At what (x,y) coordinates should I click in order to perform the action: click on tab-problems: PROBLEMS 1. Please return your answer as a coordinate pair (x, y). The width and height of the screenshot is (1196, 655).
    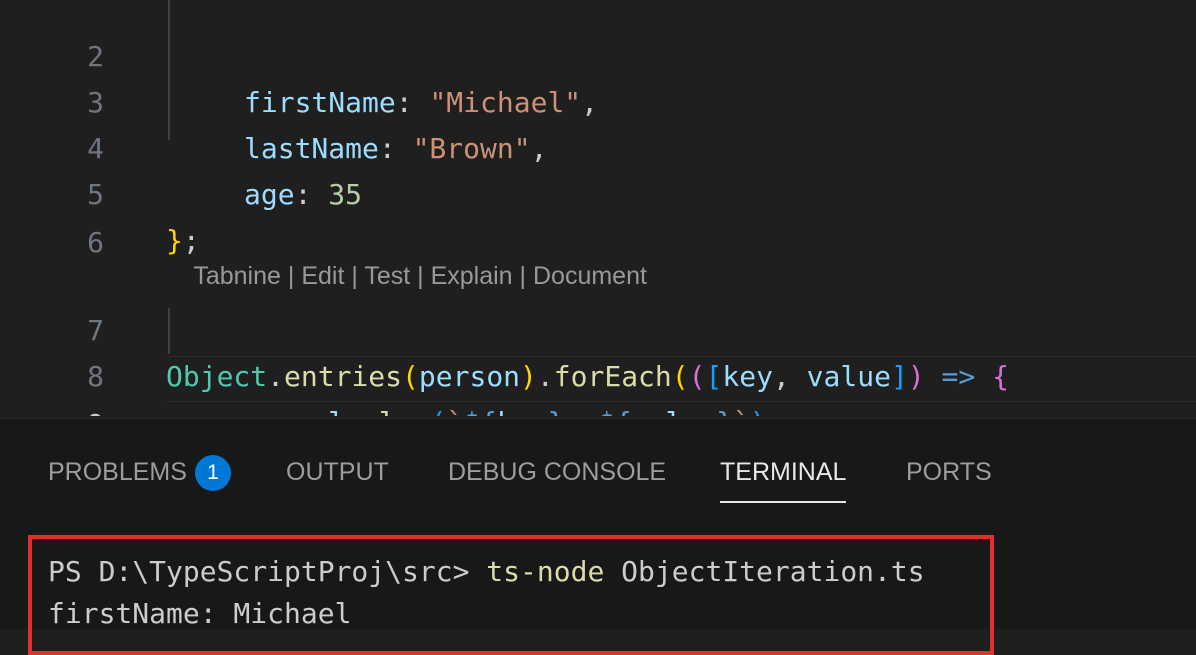
    Looking at the image, I should click on (139, 473).